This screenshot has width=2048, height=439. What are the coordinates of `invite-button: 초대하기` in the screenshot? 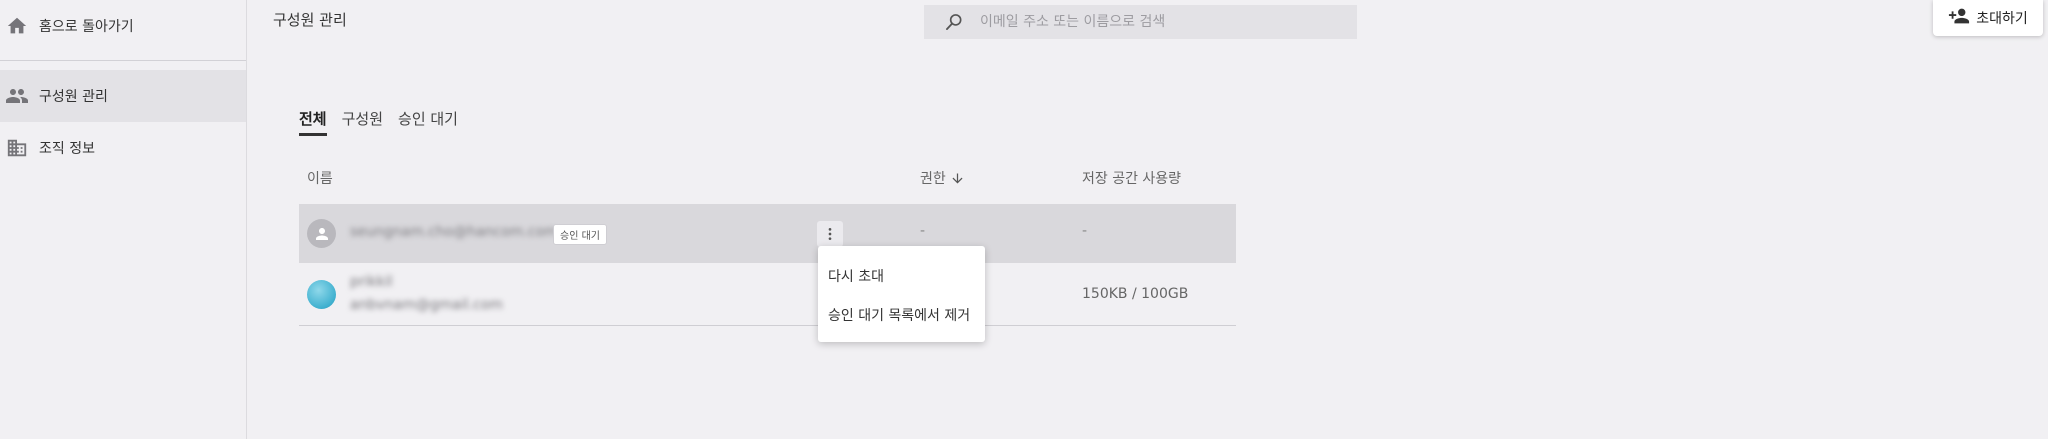 It's located at (1988, 18).